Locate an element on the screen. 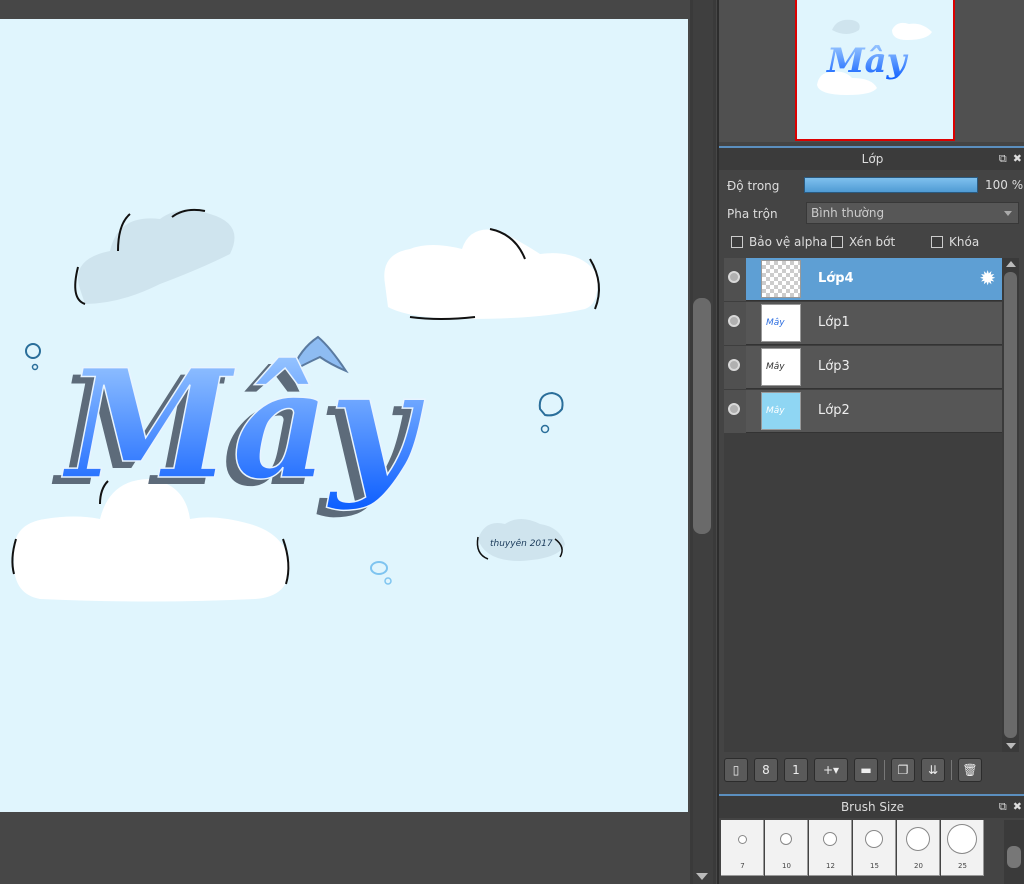  layer-panel-header: Lớp ⧉ ✖ is located at coordinates (871, 158).